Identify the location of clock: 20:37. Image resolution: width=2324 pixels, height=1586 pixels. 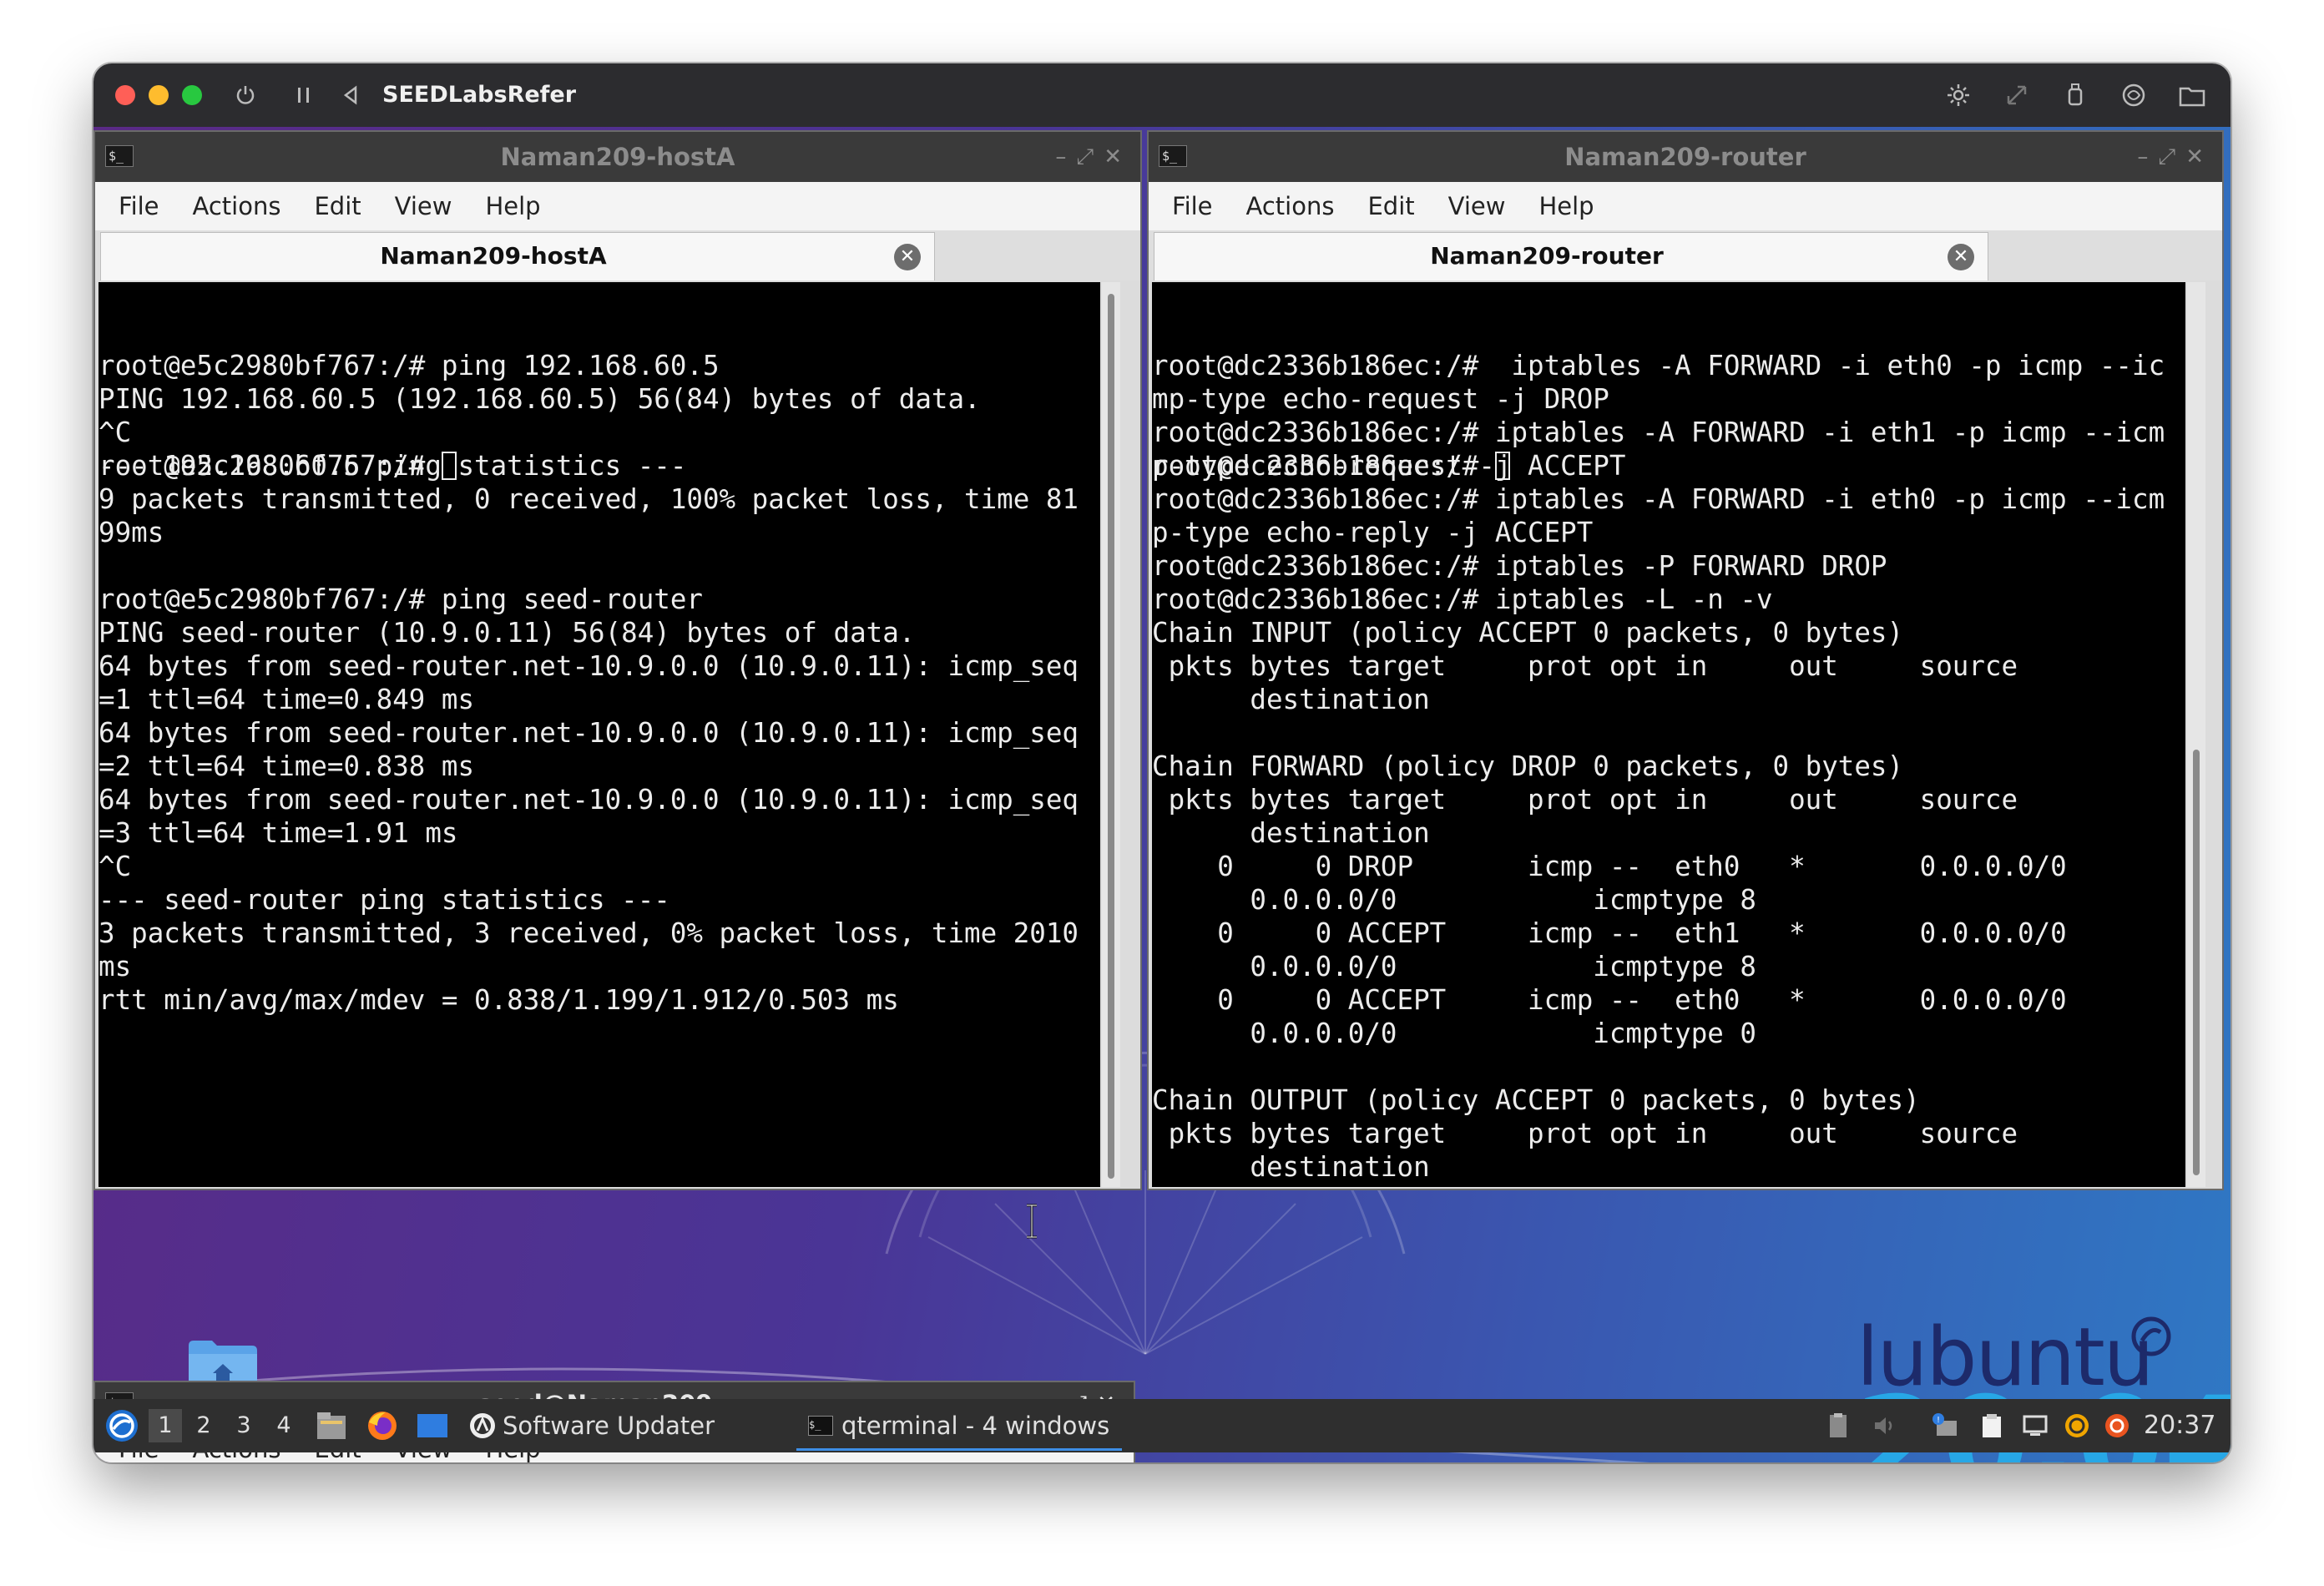
(2179, 1425).